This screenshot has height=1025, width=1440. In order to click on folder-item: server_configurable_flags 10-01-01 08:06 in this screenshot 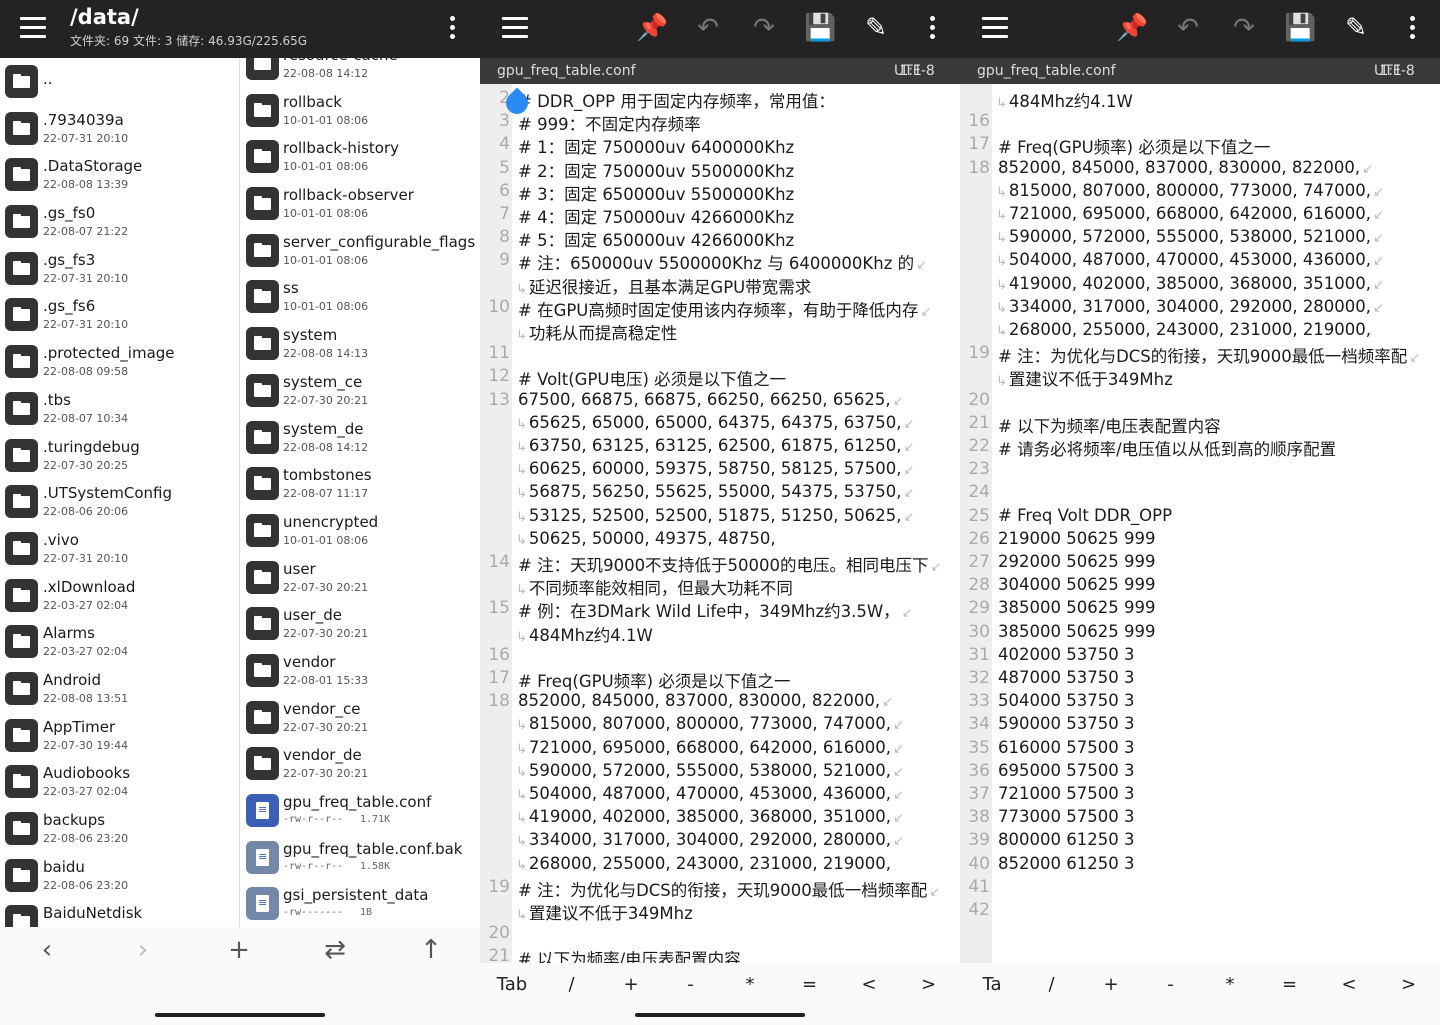, I will do `click(360, 250)`.